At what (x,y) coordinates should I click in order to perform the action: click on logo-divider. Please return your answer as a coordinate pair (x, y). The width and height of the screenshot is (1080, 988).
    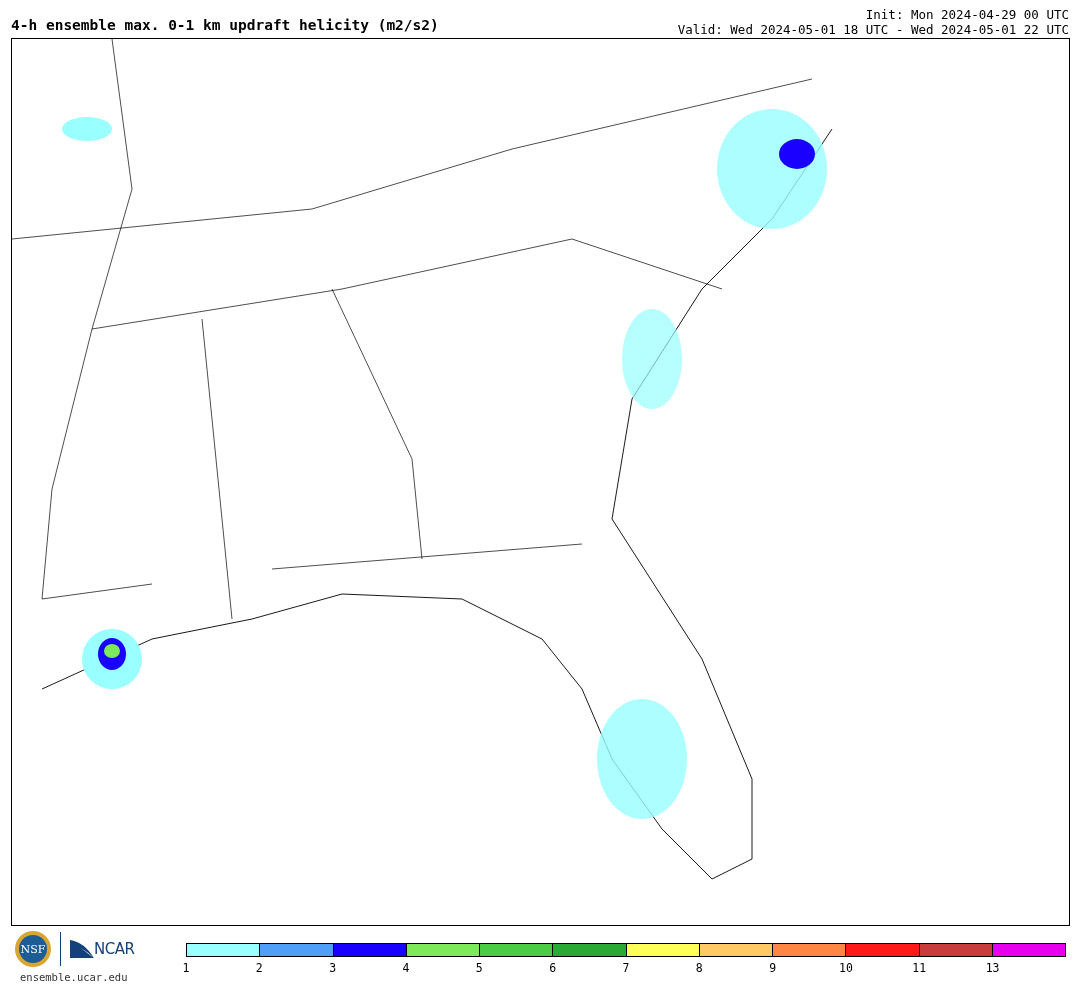
    Looking at the image, I should click on (61, 949).